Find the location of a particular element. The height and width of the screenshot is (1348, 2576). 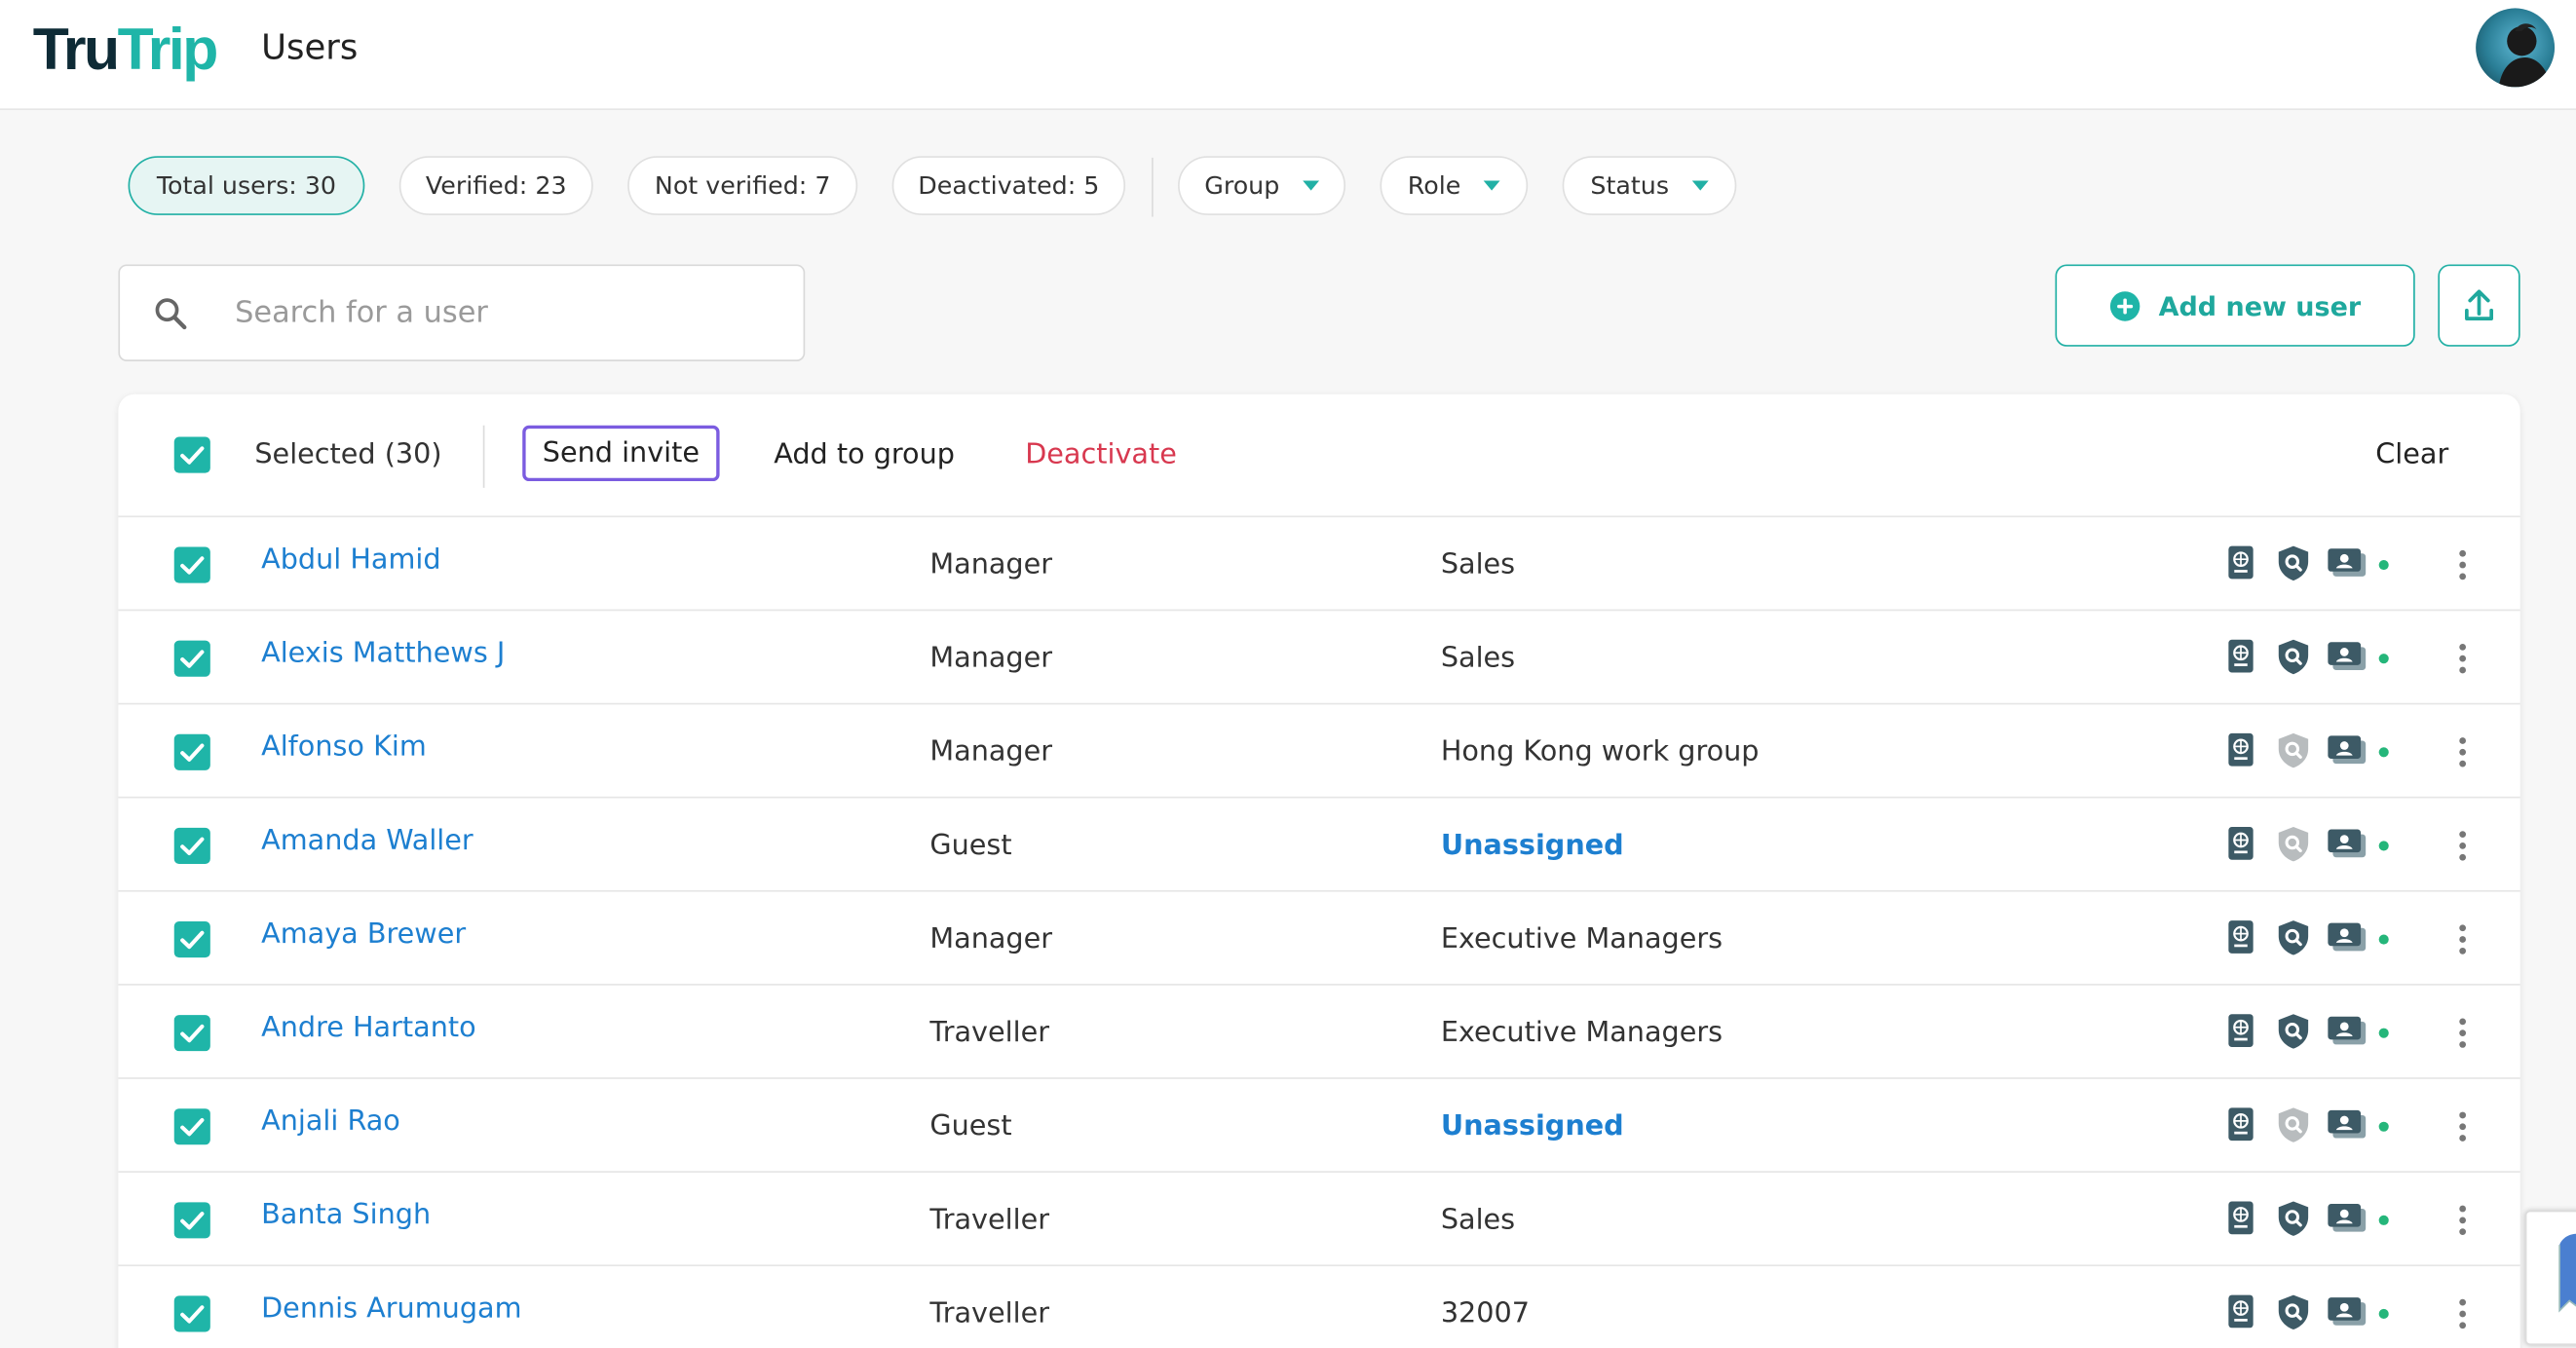

user-group: Hong Kong work group is located at coordinates (1600, 752).